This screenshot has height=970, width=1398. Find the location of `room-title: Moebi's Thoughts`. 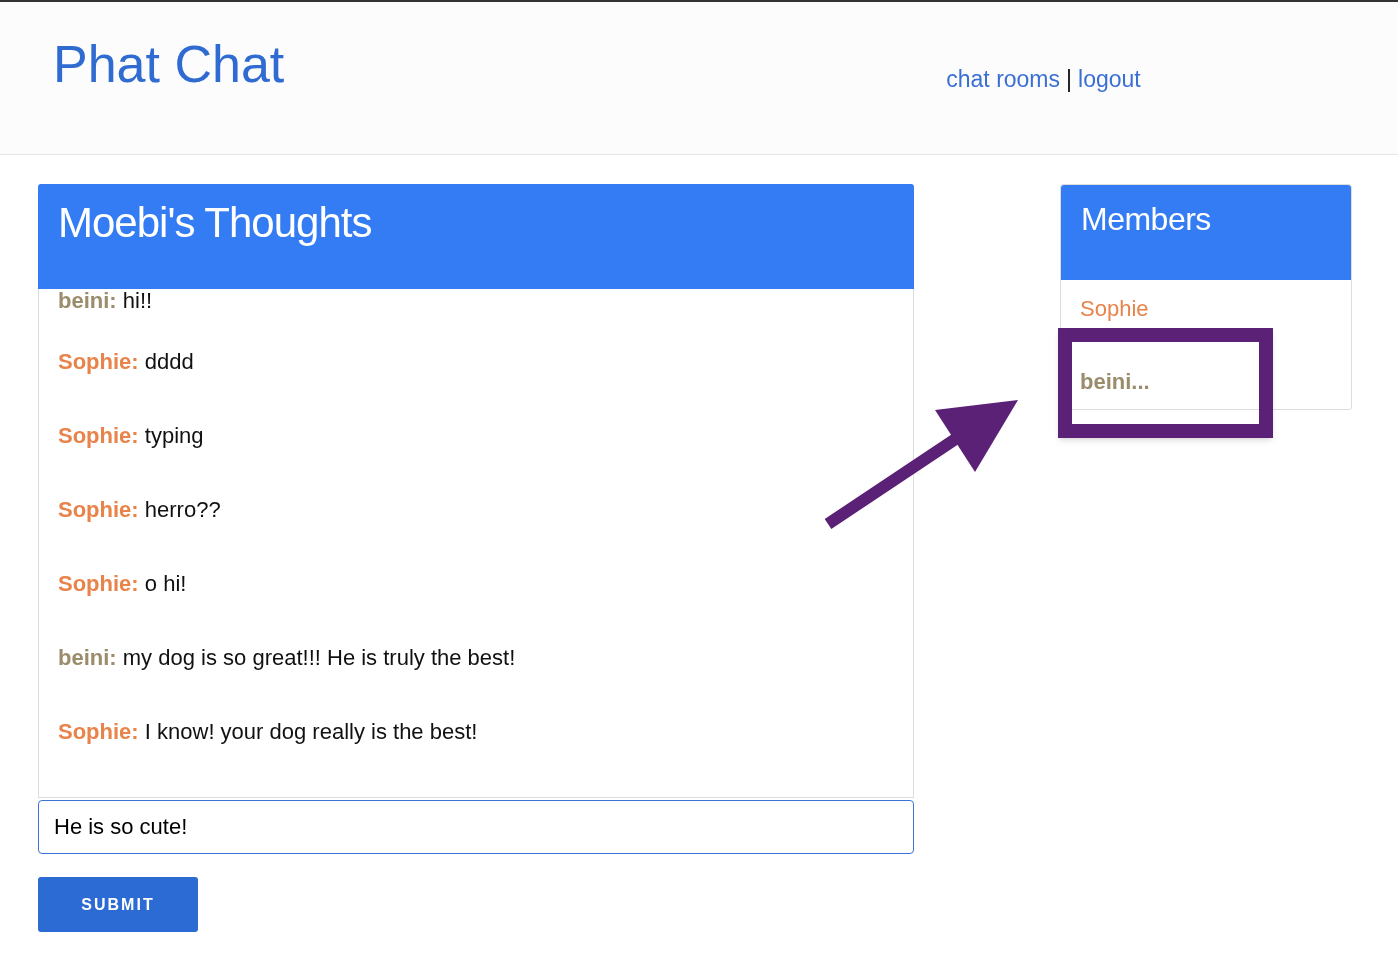

room-title: Moebi's Thoughts is located at coordinates (215, 222).